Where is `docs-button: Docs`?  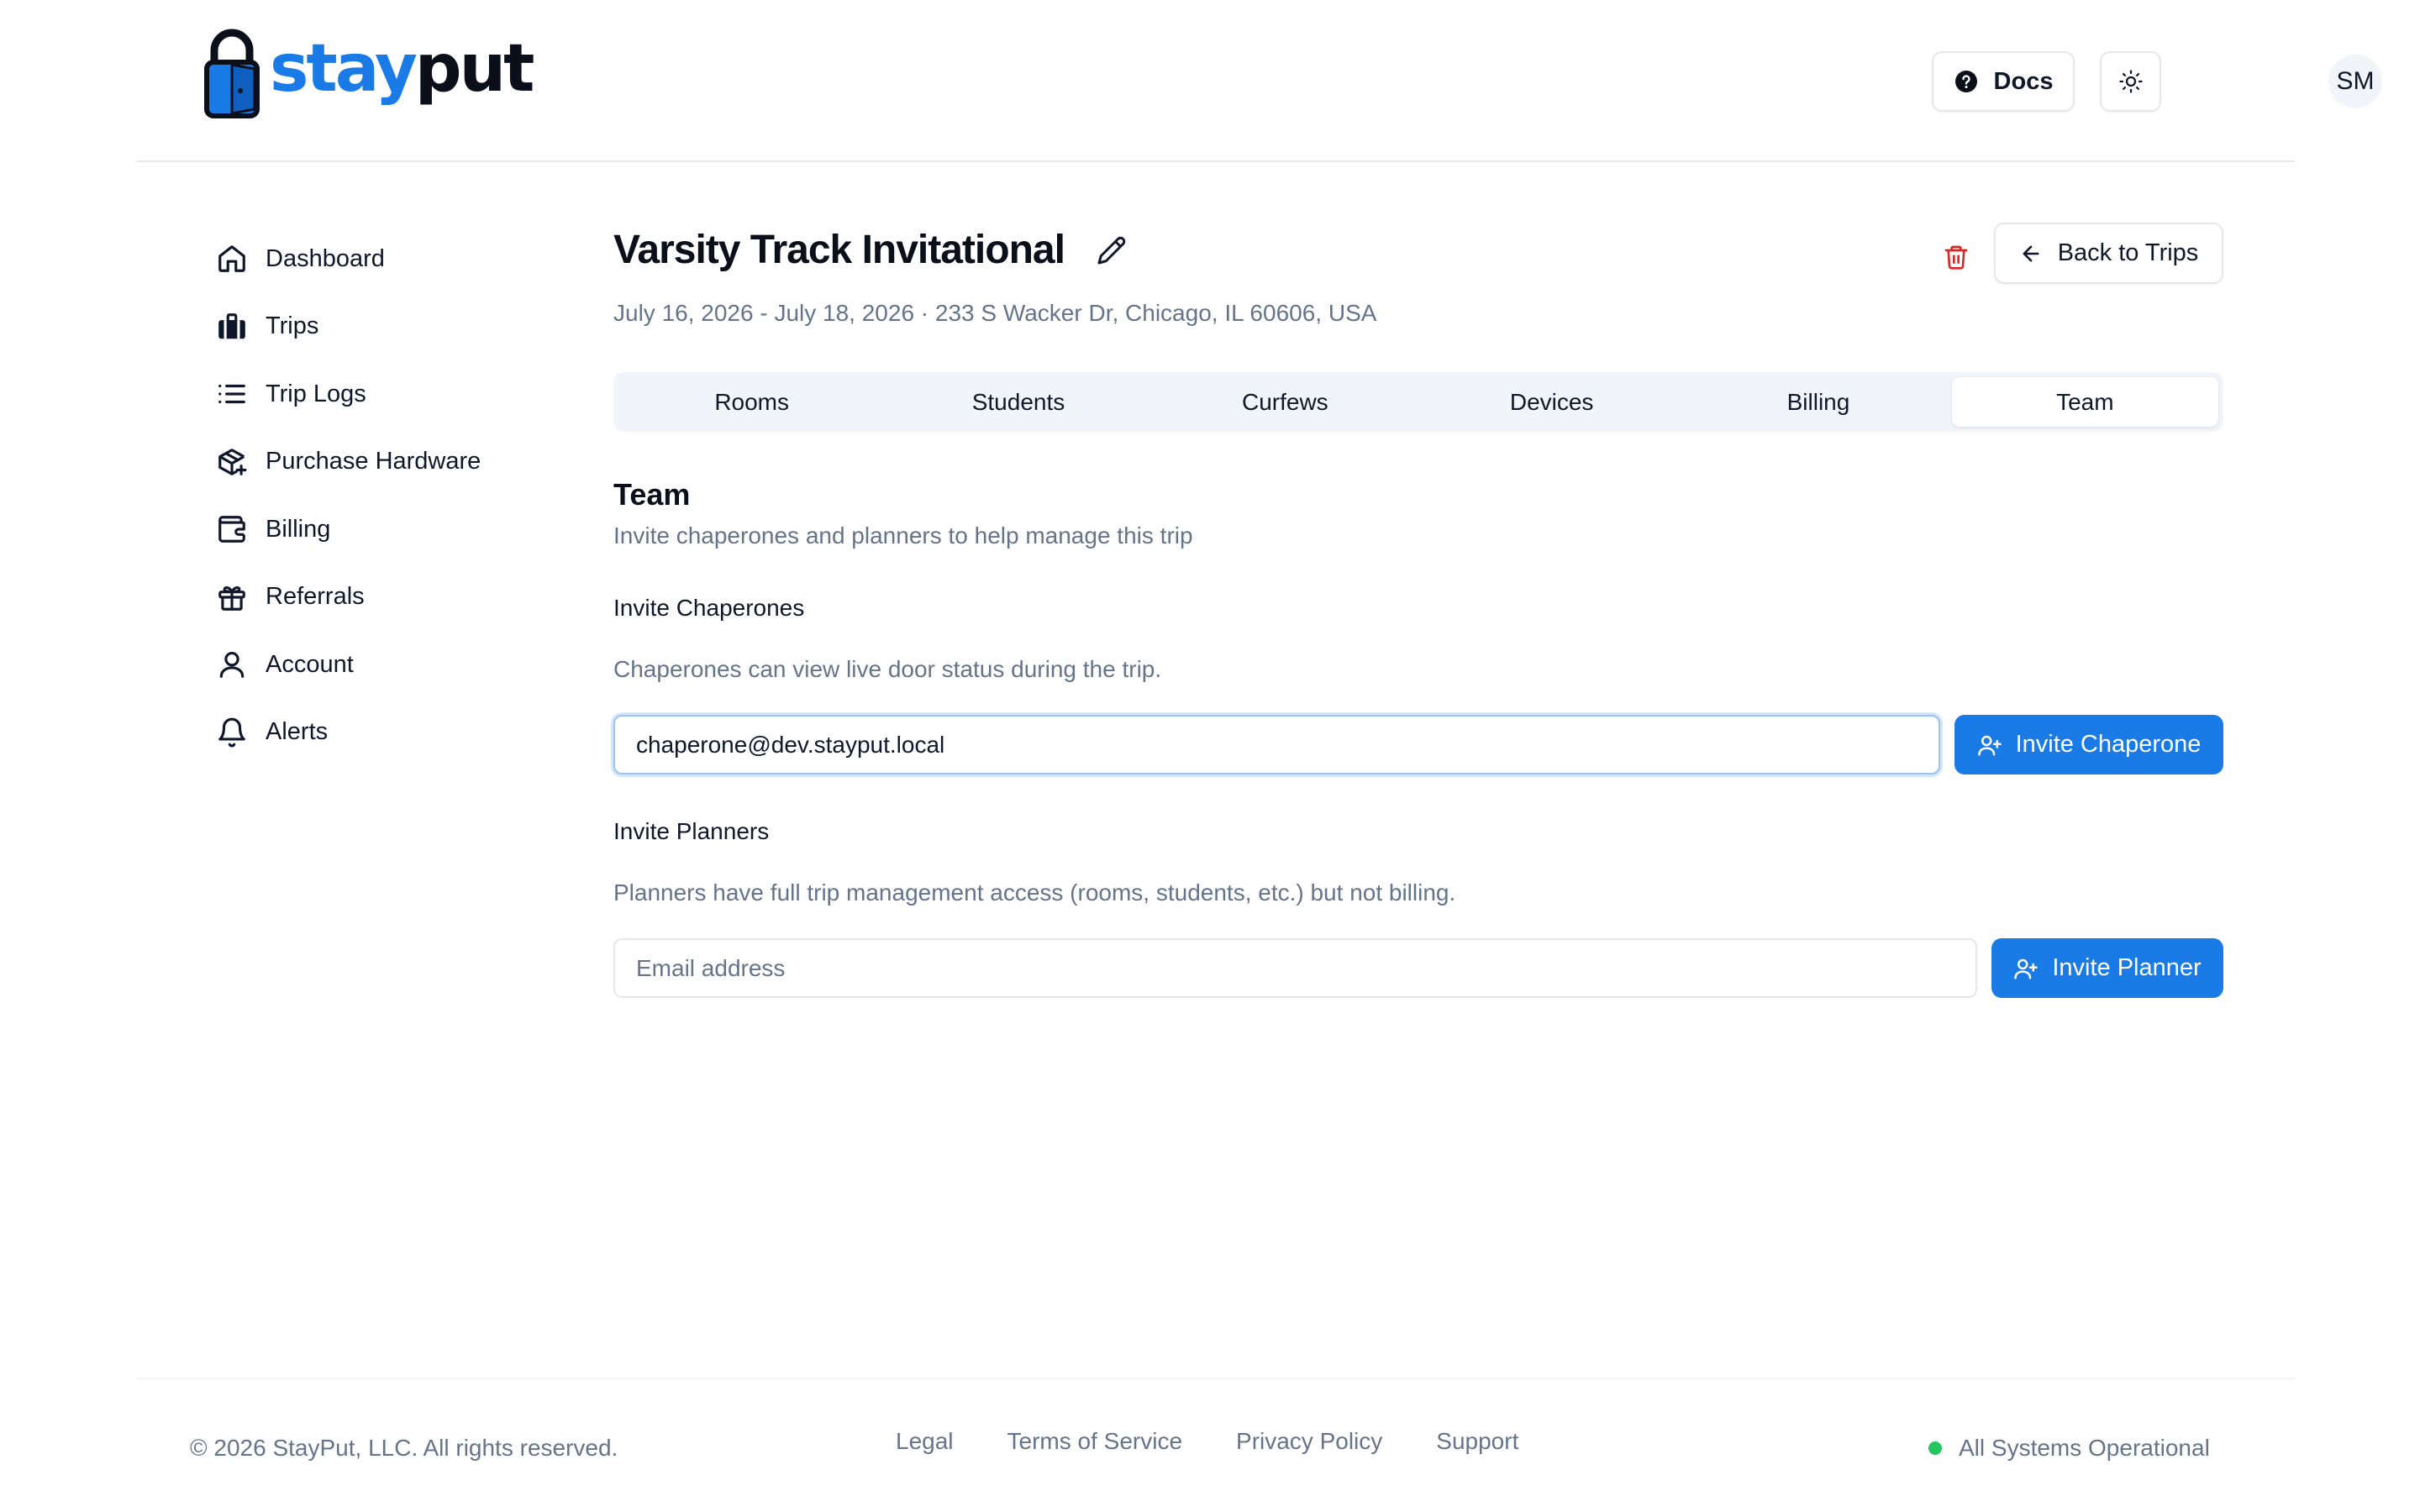 docs-button: Docs is located at coordinates (2003, 81).